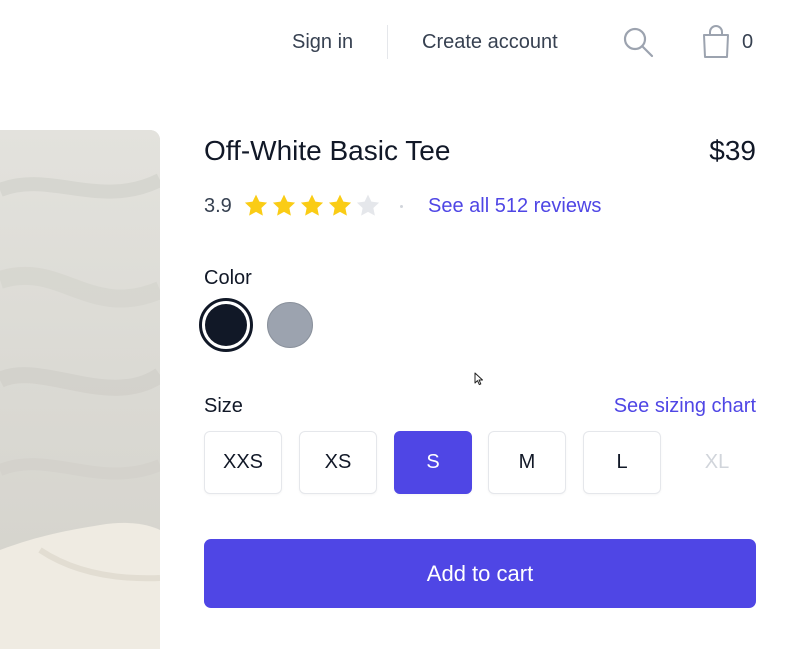 Image resolution: width=800 pixels, height=649 pixels. What do you see at coordinates (290, 325) in the screenshot?
I see `color-swatch-gray` at bounding box center [290, 325].